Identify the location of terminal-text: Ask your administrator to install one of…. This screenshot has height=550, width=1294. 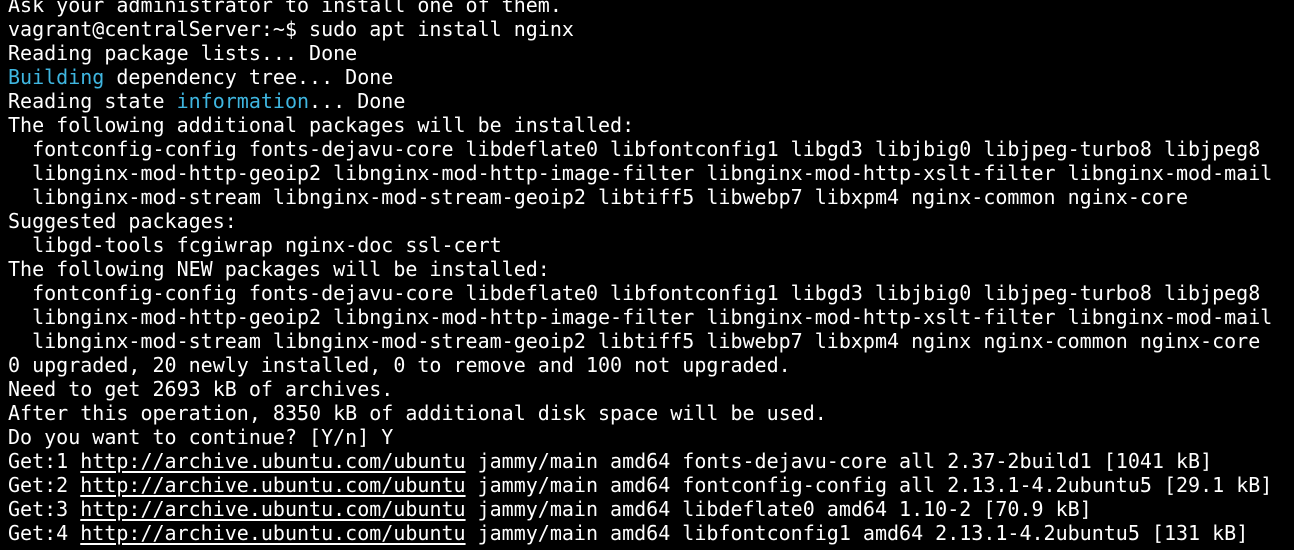
(285, 8).